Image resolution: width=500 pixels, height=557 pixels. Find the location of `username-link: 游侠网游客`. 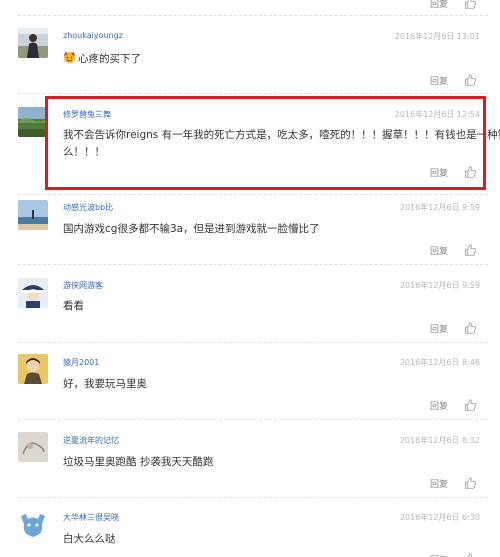

username-link: 游侠网游客 is located at coordinates (83, 285).